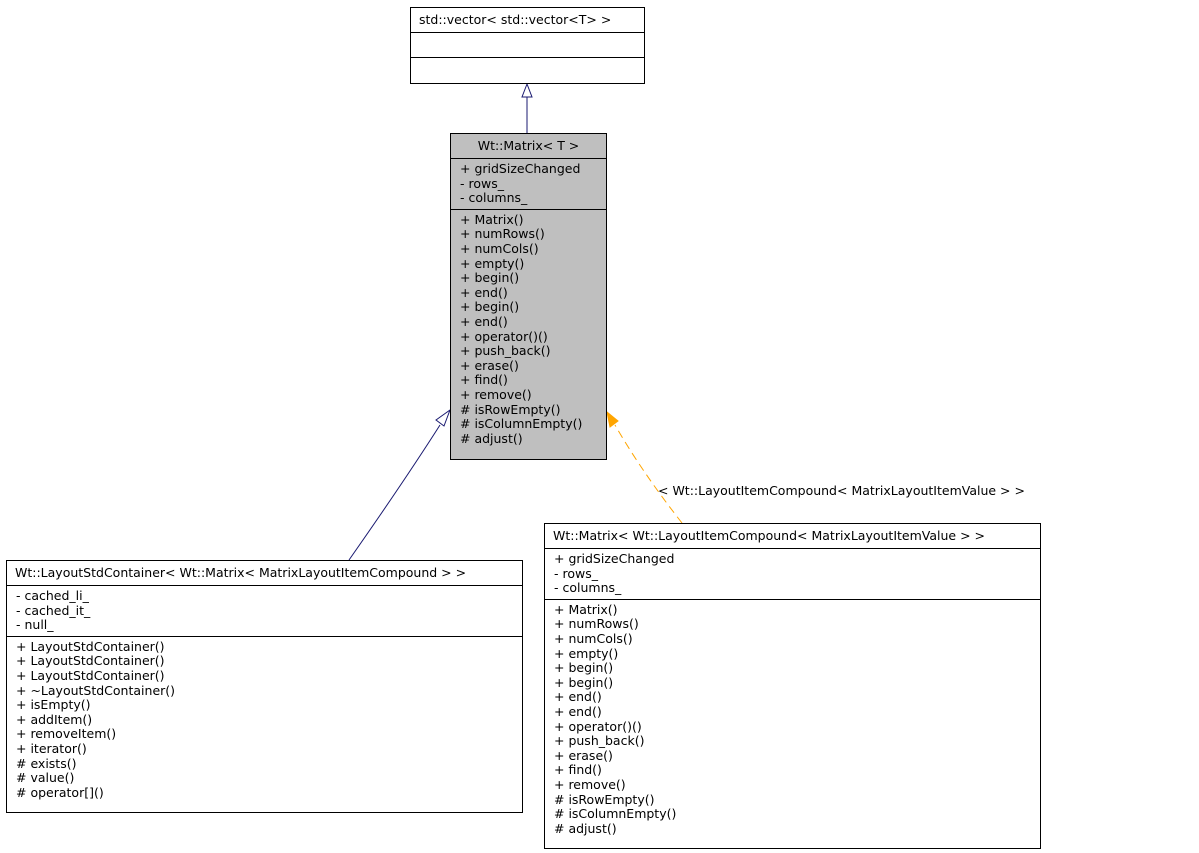  What do you see at coordinates (644, 467) in the screenshot?
I see `template-binding-edge` at bounding box center [644, 467].